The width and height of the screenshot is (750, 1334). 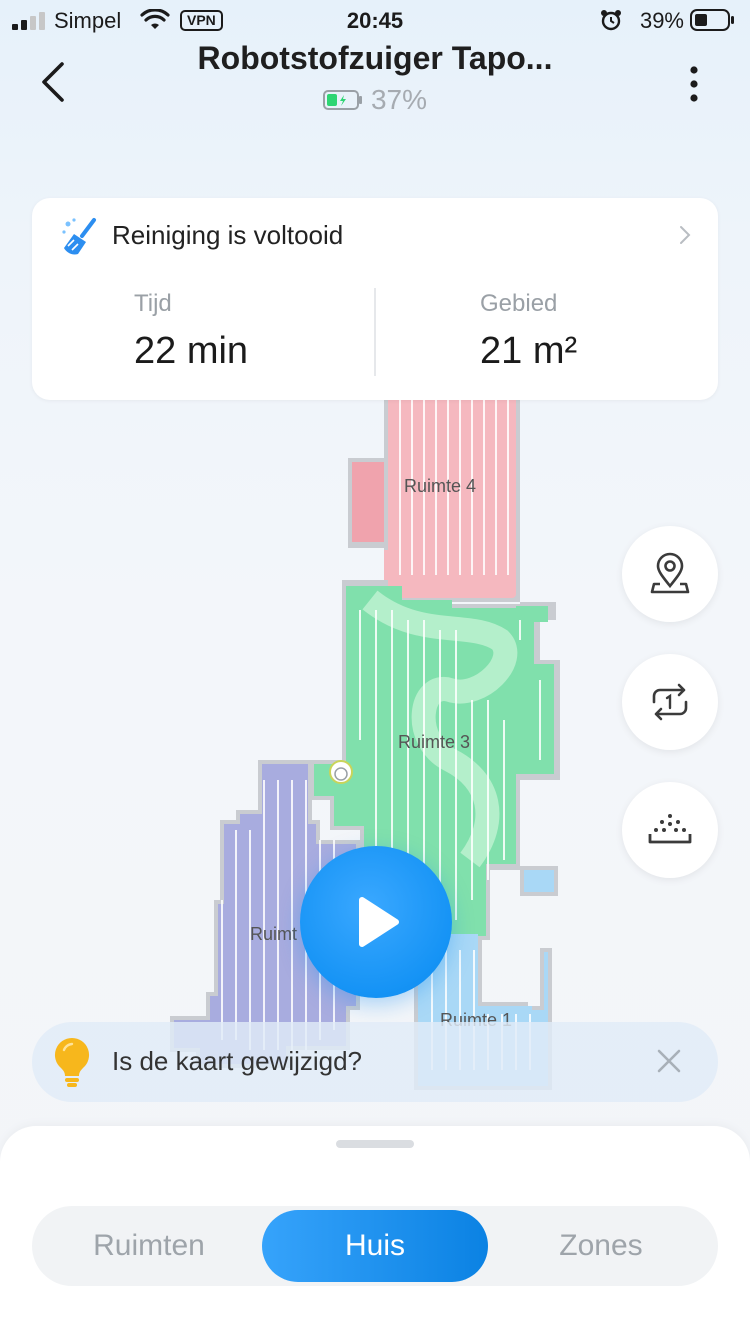 I want to click on device-battery: 37%, so click(x=375, y=100).